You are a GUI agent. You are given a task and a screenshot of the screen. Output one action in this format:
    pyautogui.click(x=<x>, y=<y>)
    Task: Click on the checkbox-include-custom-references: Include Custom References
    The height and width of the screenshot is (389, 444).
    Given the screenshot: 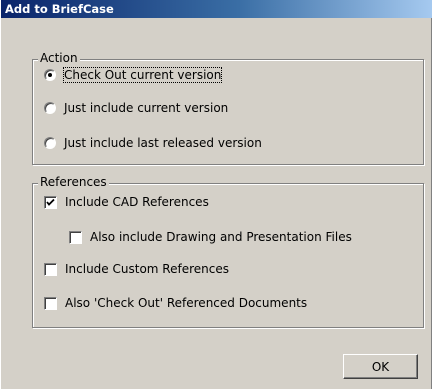 What is the action you would take?
    pyautogui.click(x=136, y=269)
    